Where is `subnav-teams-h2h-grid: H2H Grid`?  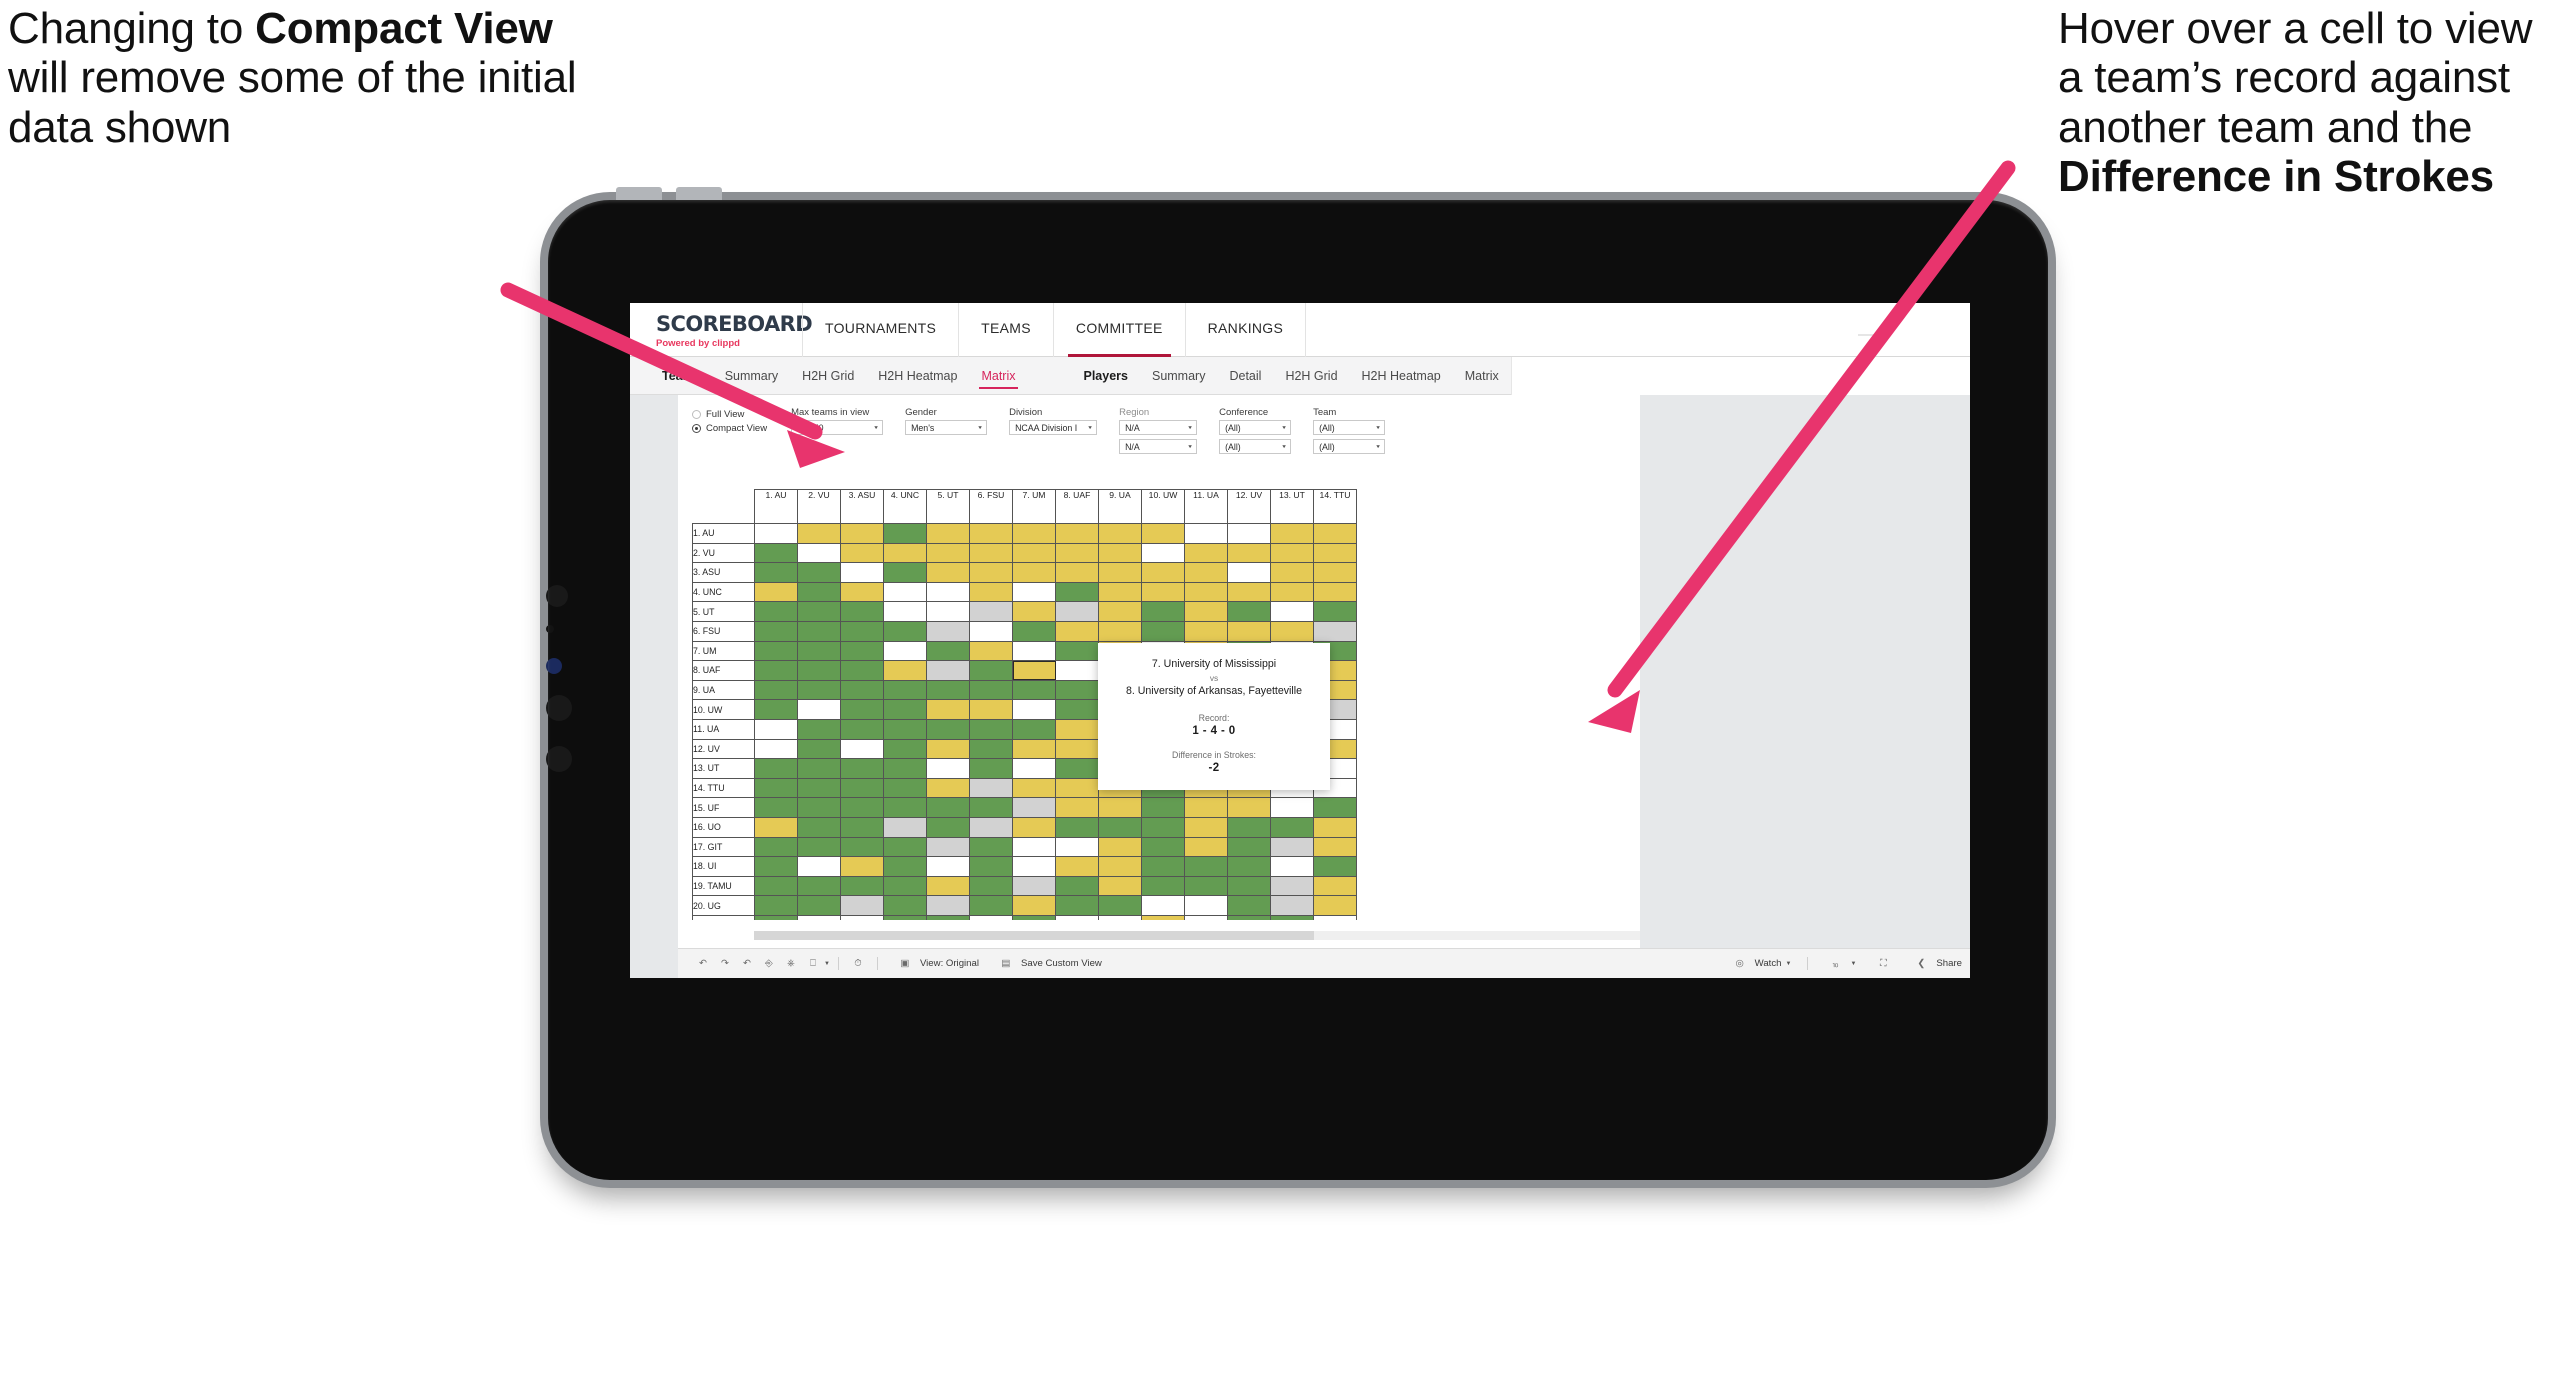
subnav-teams-h2h-grid: H2H Grid is located at coordinates (828, 376).